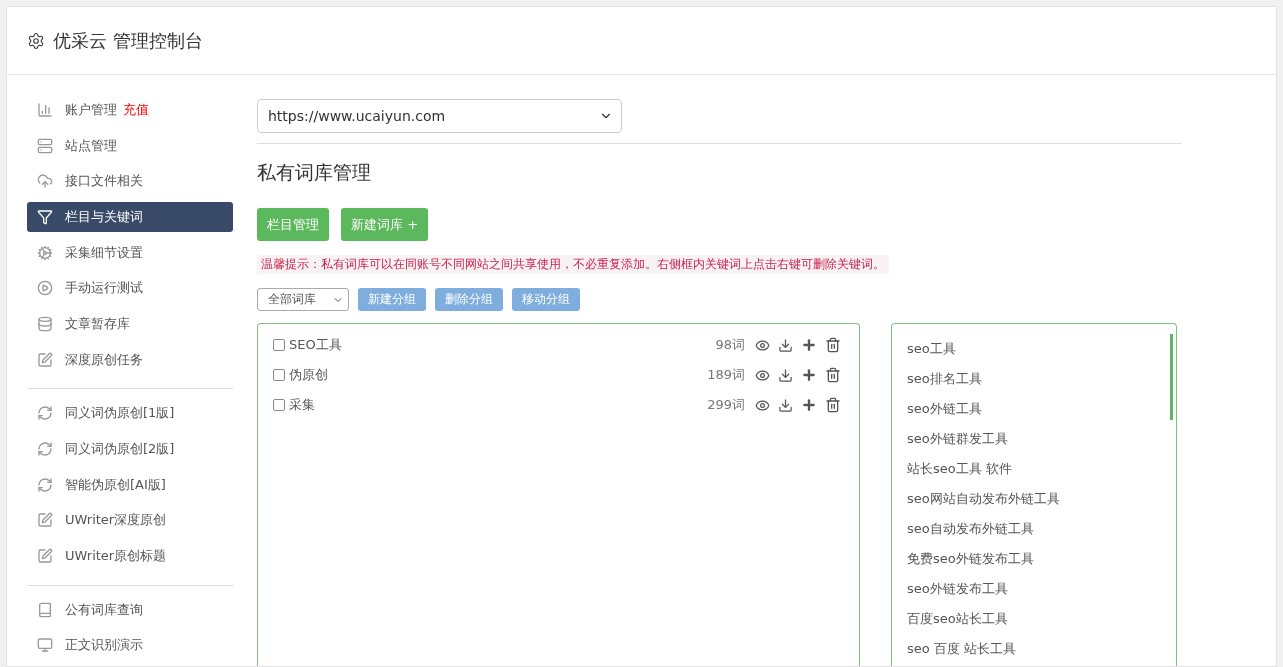 This screenshot has height=667, width=1283. Describe the element at coordinates (115, 484) in the screenshot. I see `sidebar-label: 智能伪原创[AI版]` at that location.